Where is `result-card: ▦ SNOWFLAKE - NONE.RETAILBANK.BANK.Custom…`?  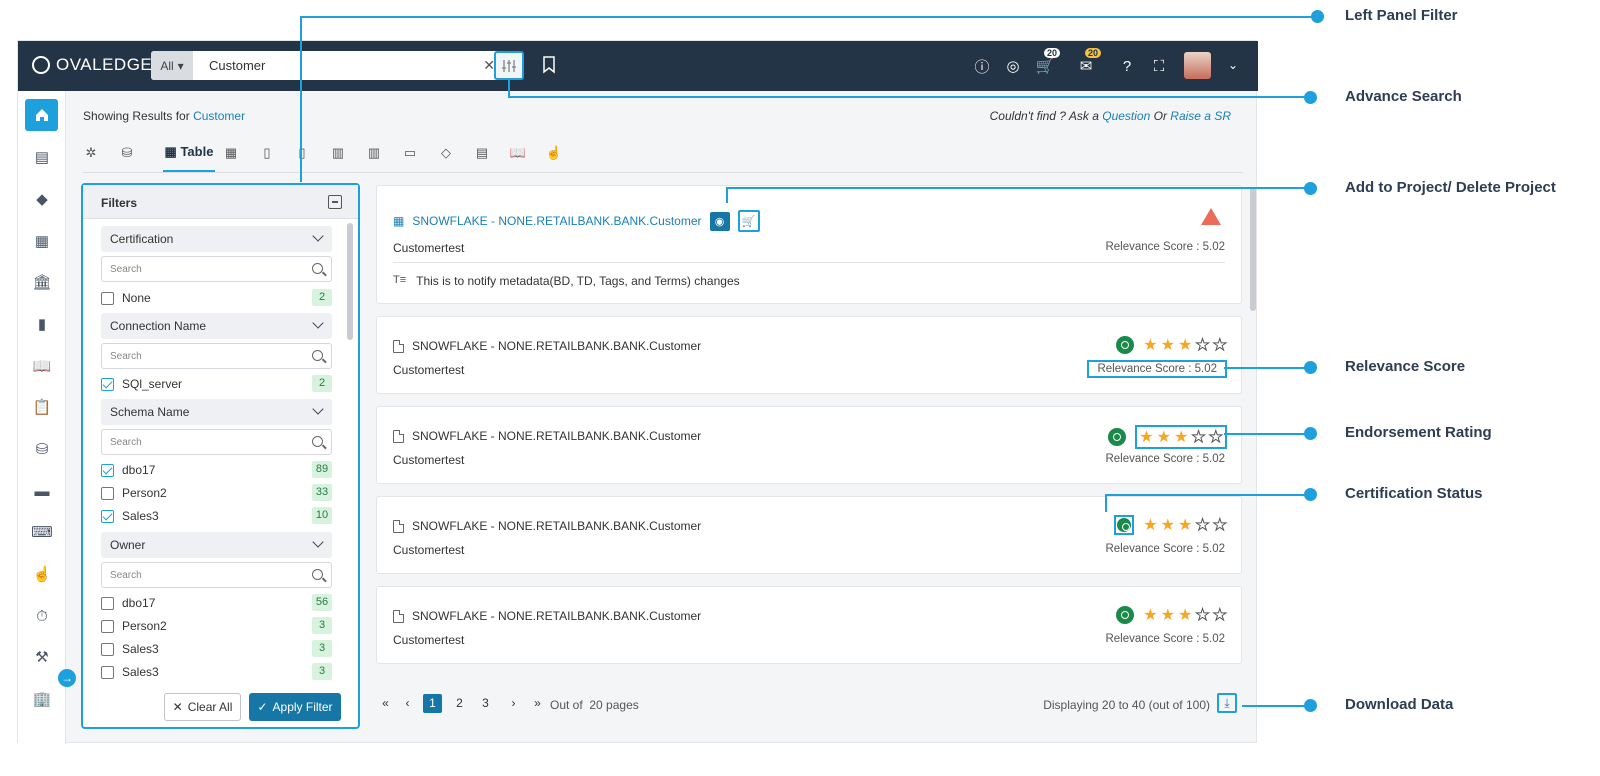 result-card: ▦ SNOWFLAKE - NONE.RETAILBANK.BANK.Custom… is located at coordinates (809, 244).